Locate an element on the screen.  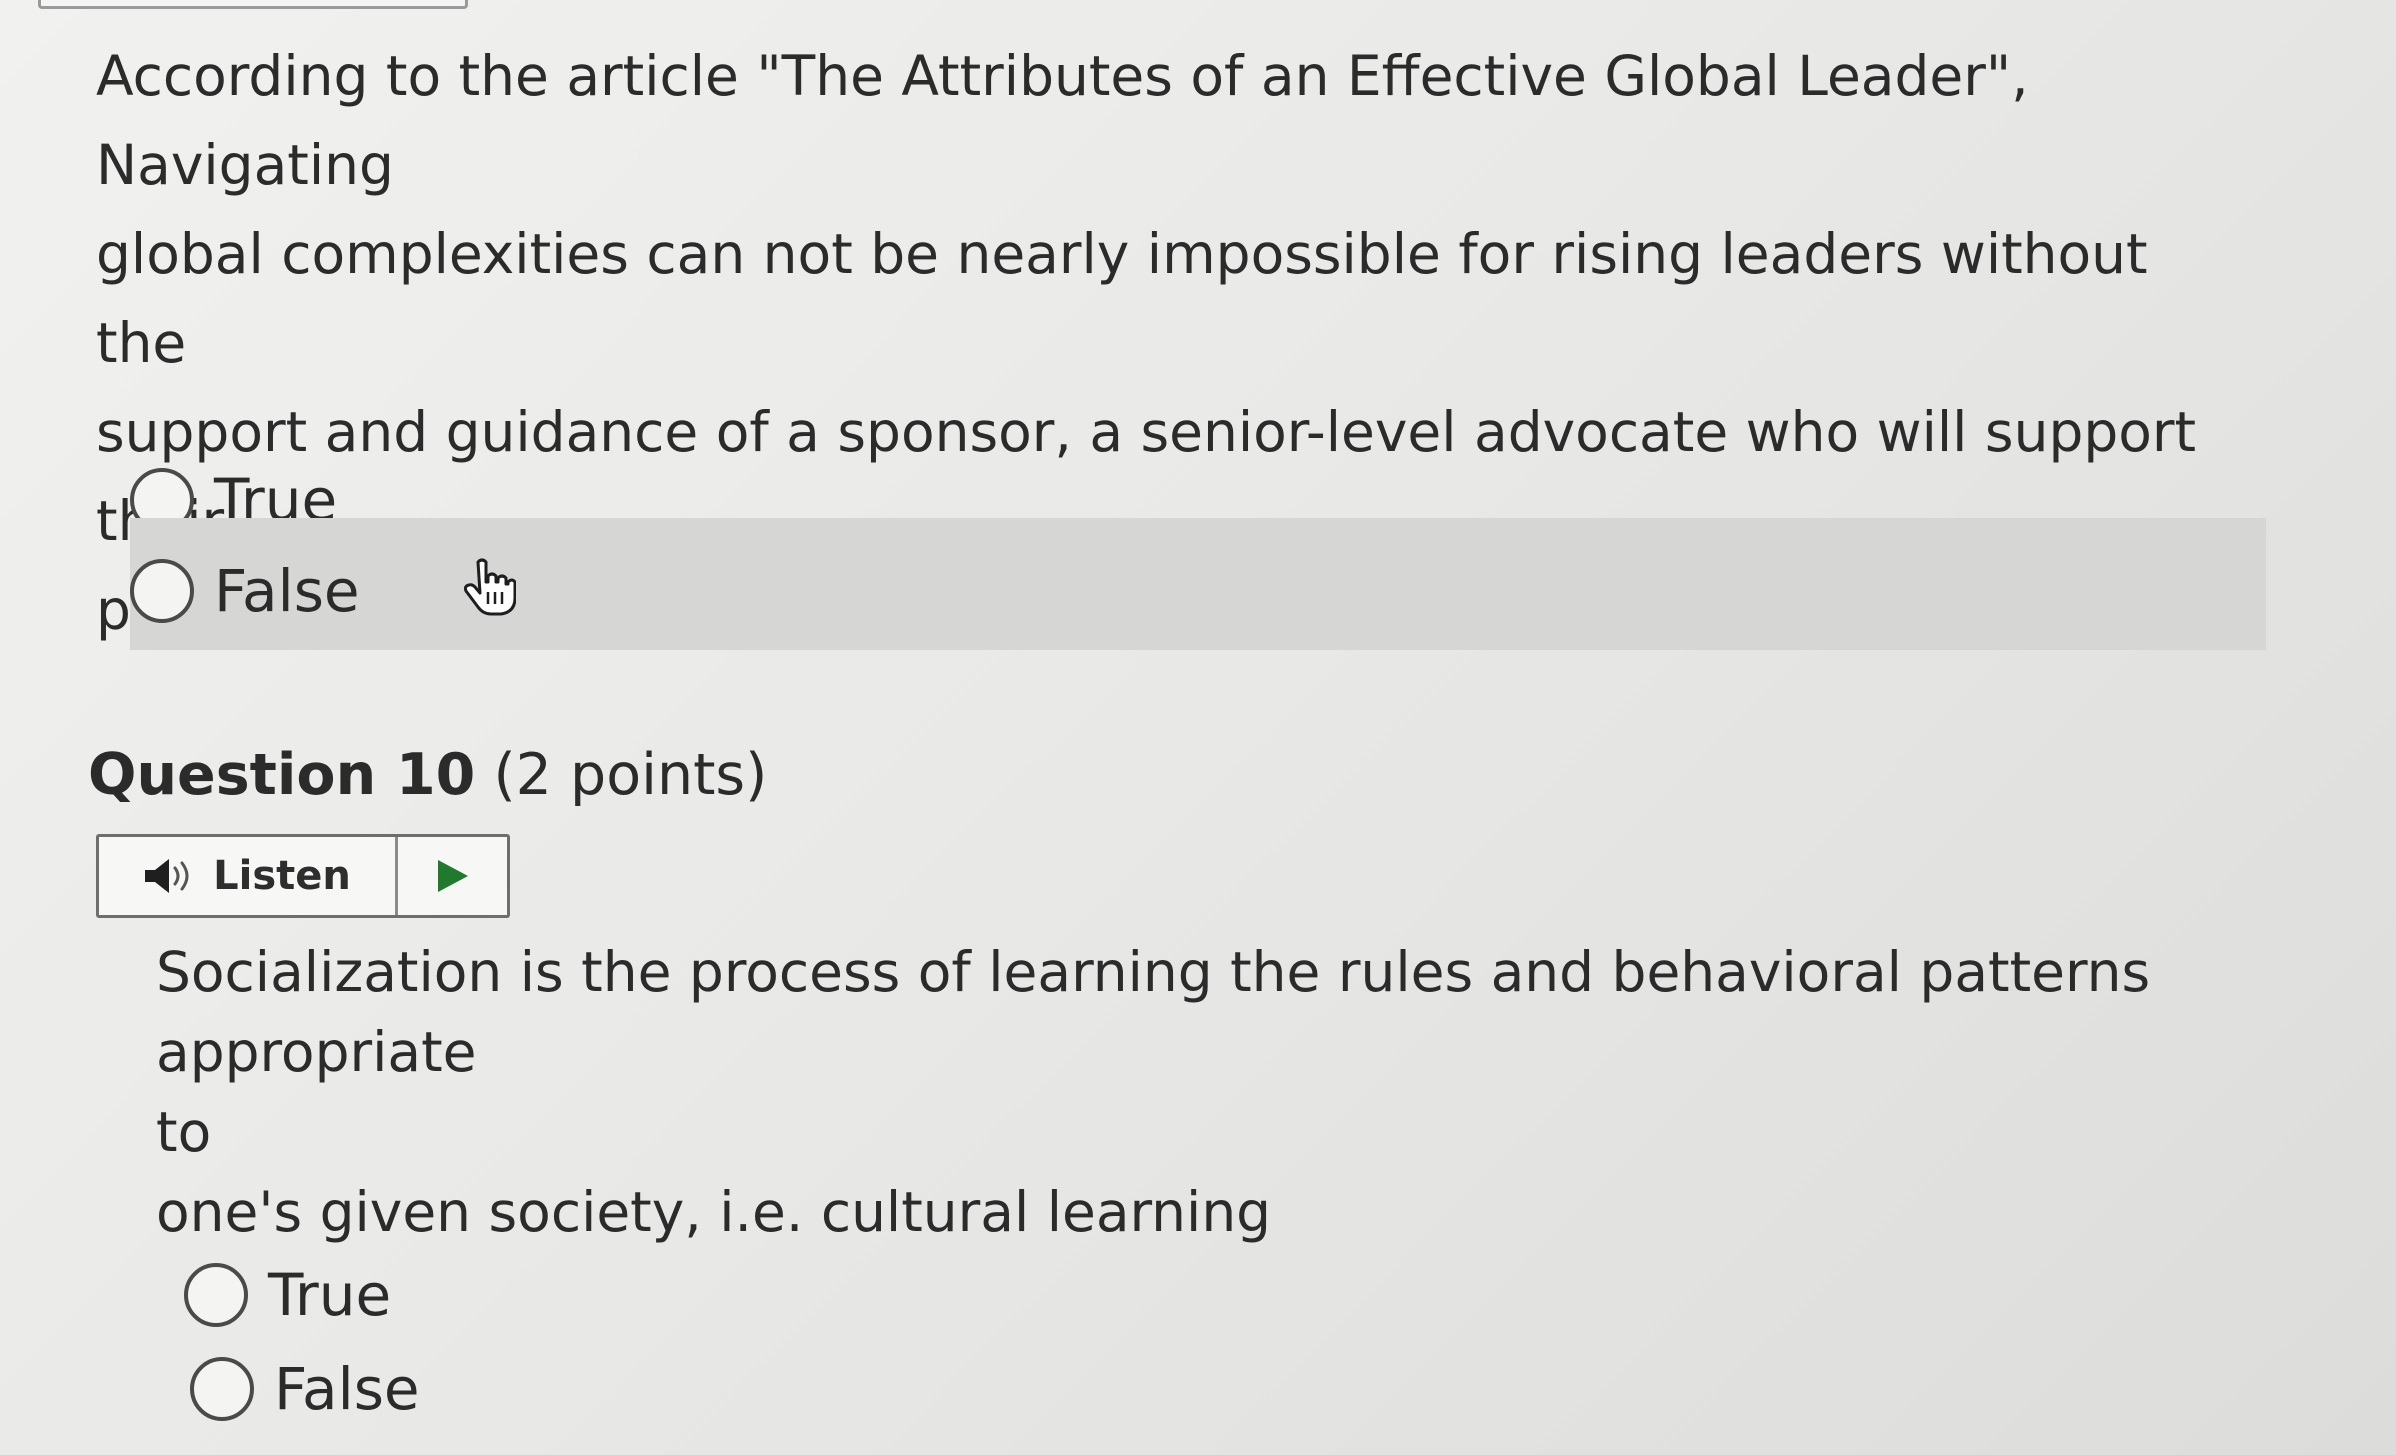
question-10-heading: Question 10 (2 points) is located at coordinates (427, 775).